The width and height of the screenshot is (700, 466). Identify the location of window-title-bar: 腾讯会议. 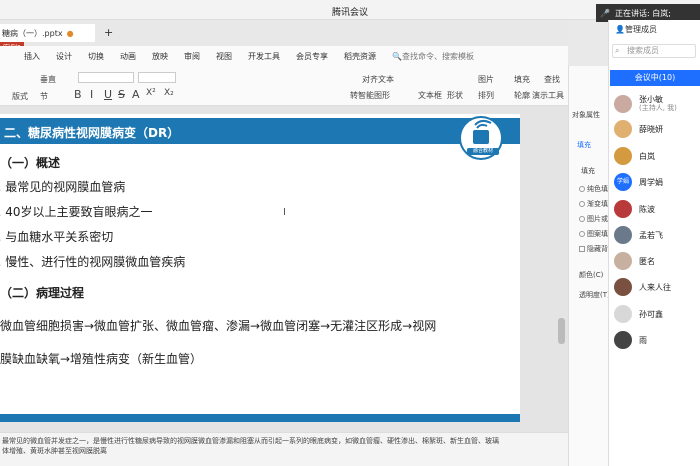
(350, 10).